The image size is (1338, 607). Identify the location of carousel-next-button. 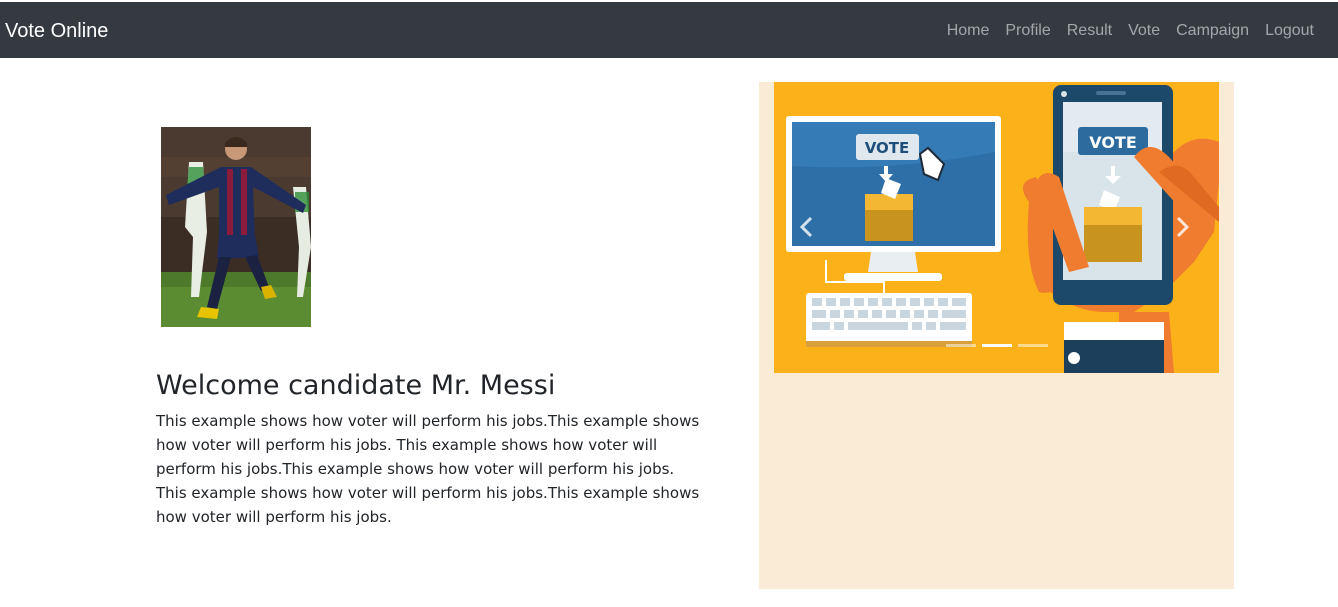
(1182, 227).